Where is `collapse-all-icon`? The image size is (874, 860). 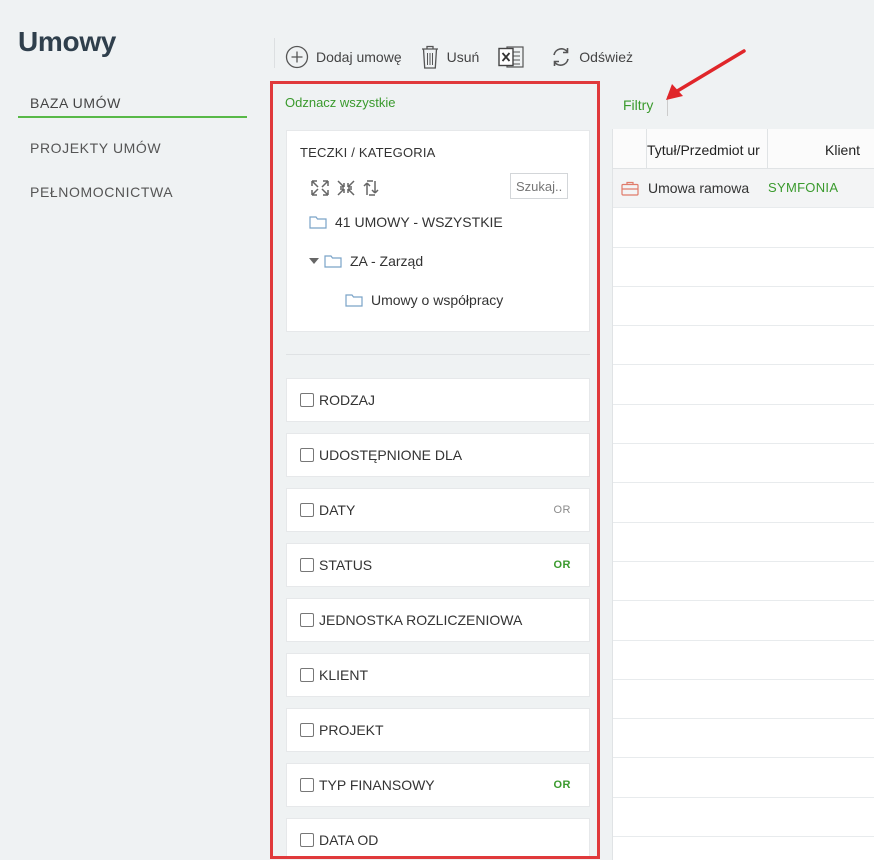 collapse-all-icon is located at coordinates (346, 188).